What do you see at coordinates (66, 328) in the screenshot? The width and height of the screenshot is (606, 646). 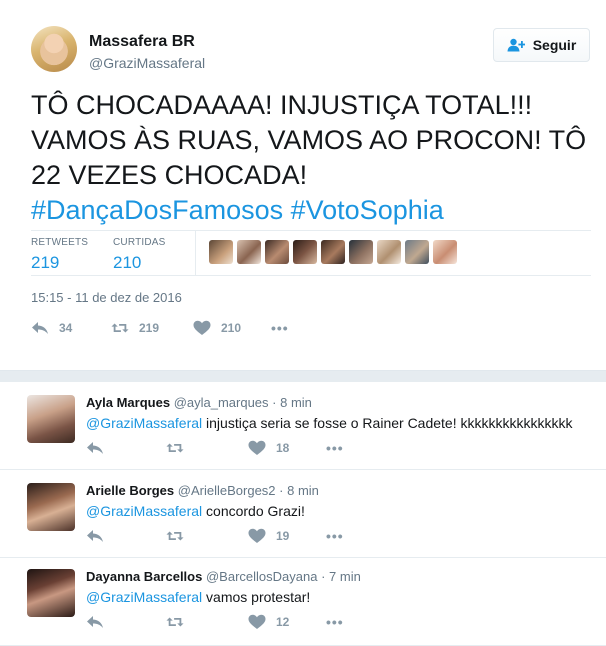 I see `reply-count: 34` at bounding box center [66, 328].